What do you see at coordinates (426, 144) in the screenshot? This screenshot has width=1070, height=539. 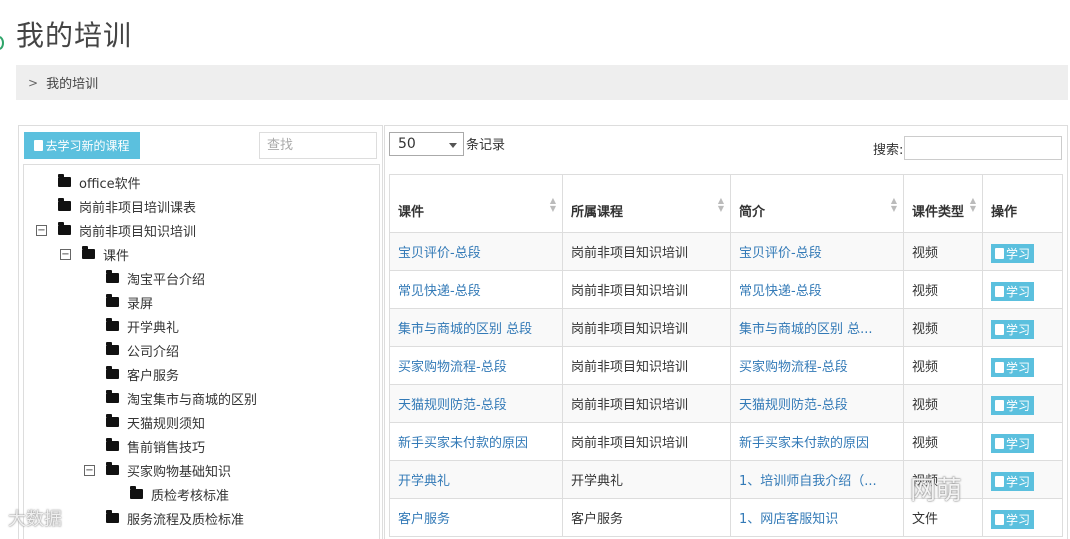 I see `page-length-select: 50` at bounding box center [426, 144].